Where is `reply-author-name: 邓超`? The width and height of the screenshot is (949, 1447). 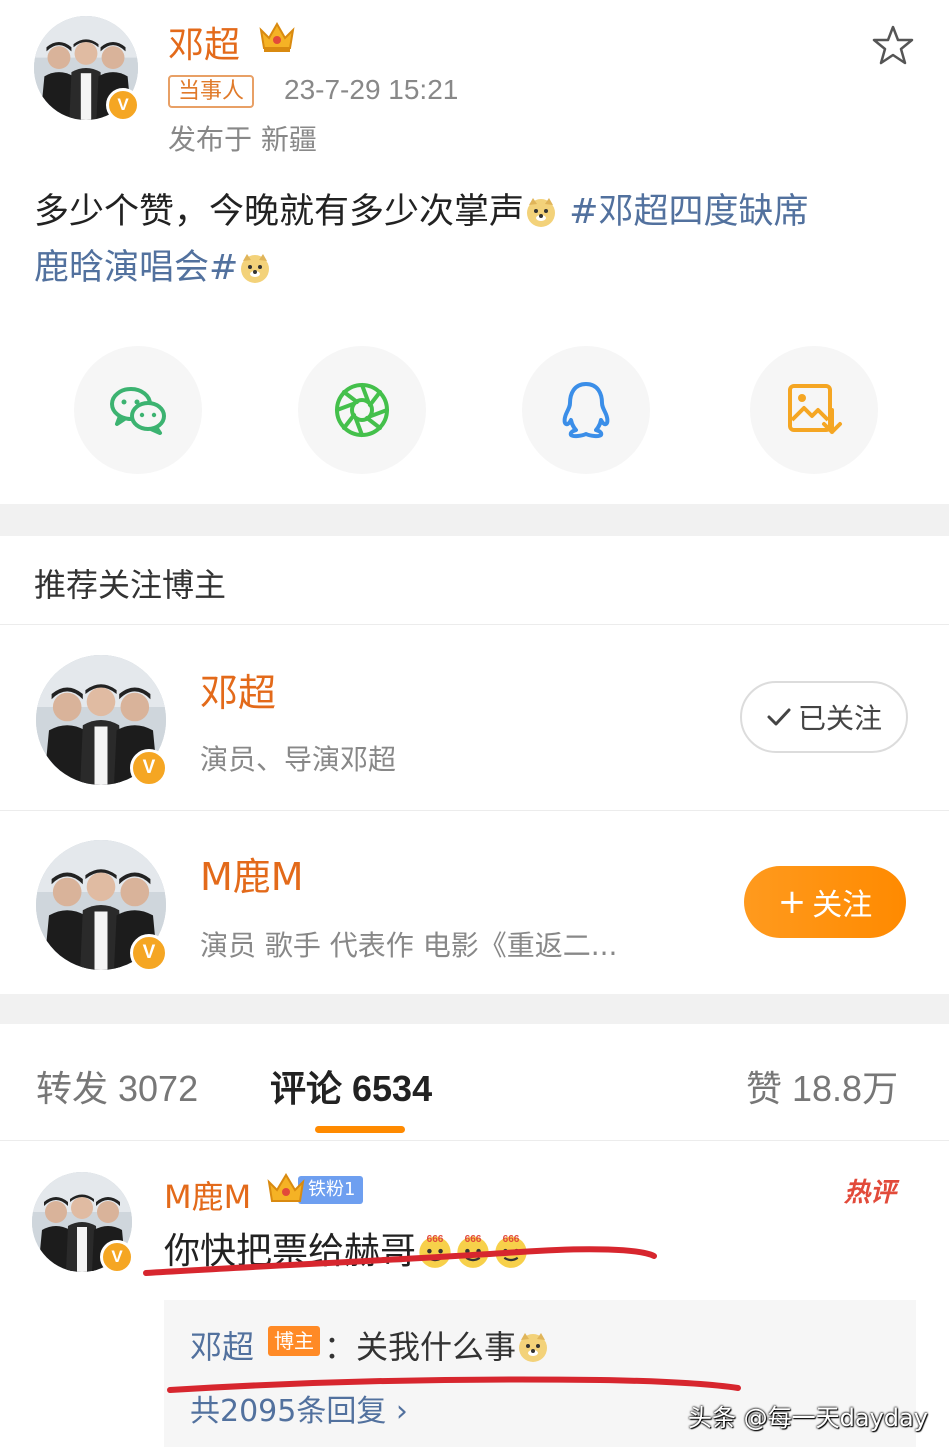 reply-author-name: 邓超 is located at coordinates (222, 1345).